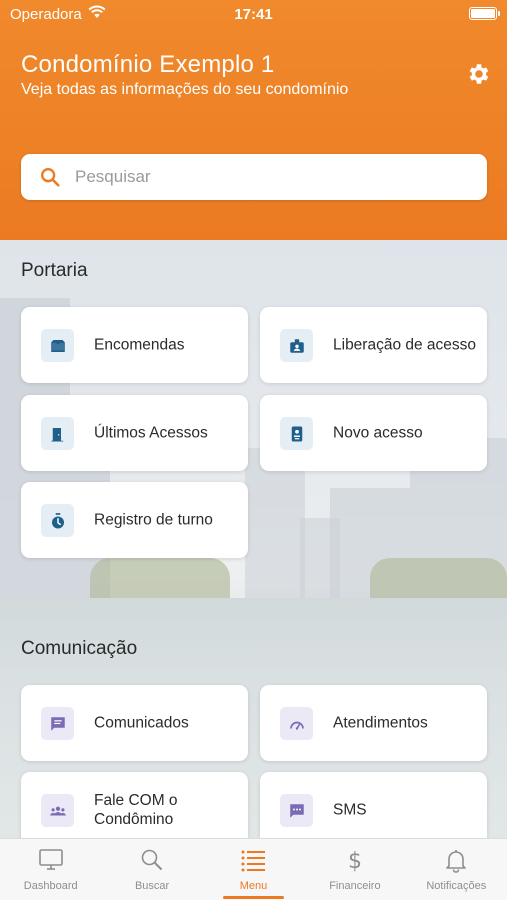 The image size is (507, 900). Describe the element at coordinates (478, 74) in the screenshot. I see `gear-icon` at that location.